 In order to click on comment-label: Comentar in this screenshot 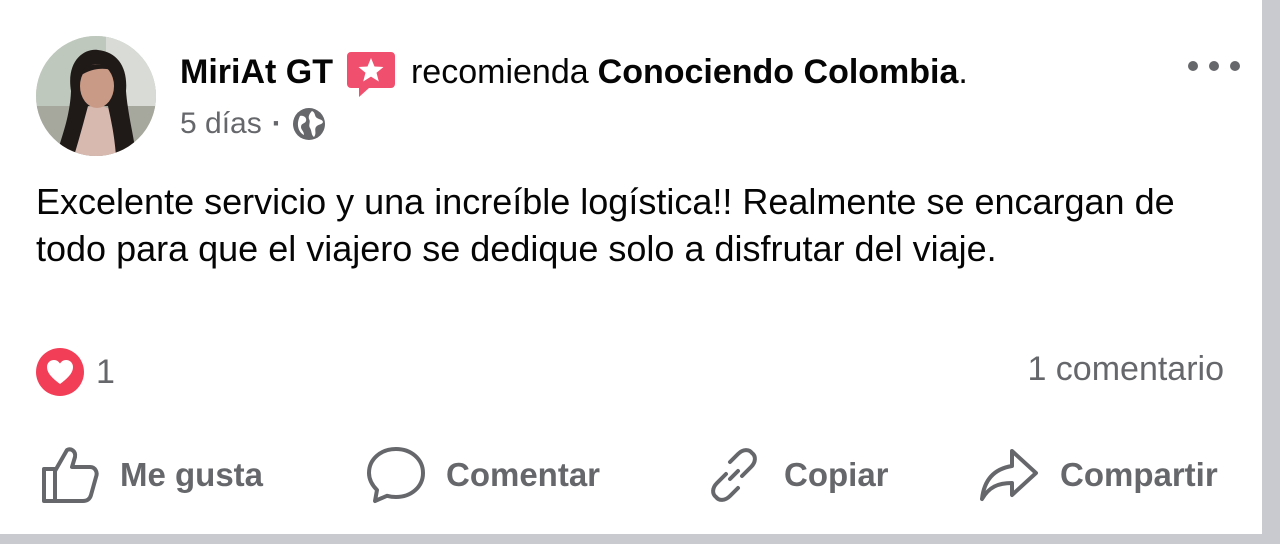, I will do `click(523, 474)`.